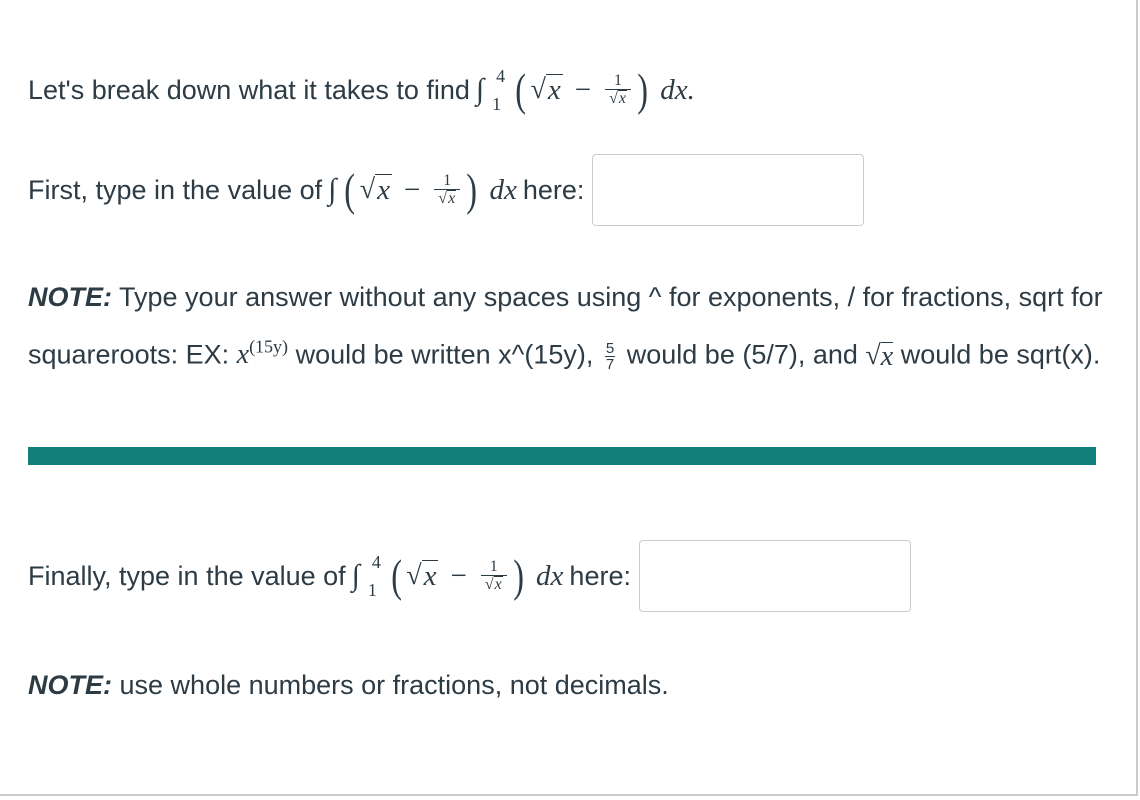 This screenshot has width=1140, height=800. What do you see at coordinates (677, 89) in the screenshot?
I see `dx-label: dx.` at bounding box center [677, 89].